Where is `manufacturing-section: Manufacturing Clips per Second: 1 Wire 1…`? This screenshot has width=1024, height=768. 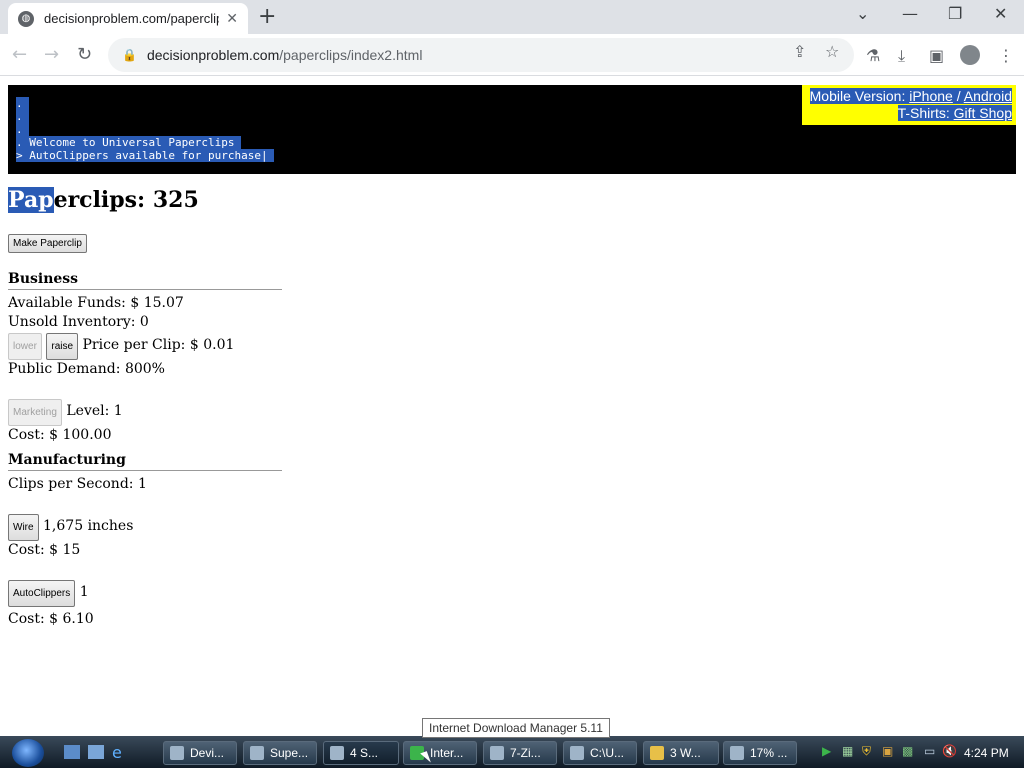 manufacturing-section: Manufacturing Clips per Second: 1 Wire 1… is located at coordinates (145, 540).